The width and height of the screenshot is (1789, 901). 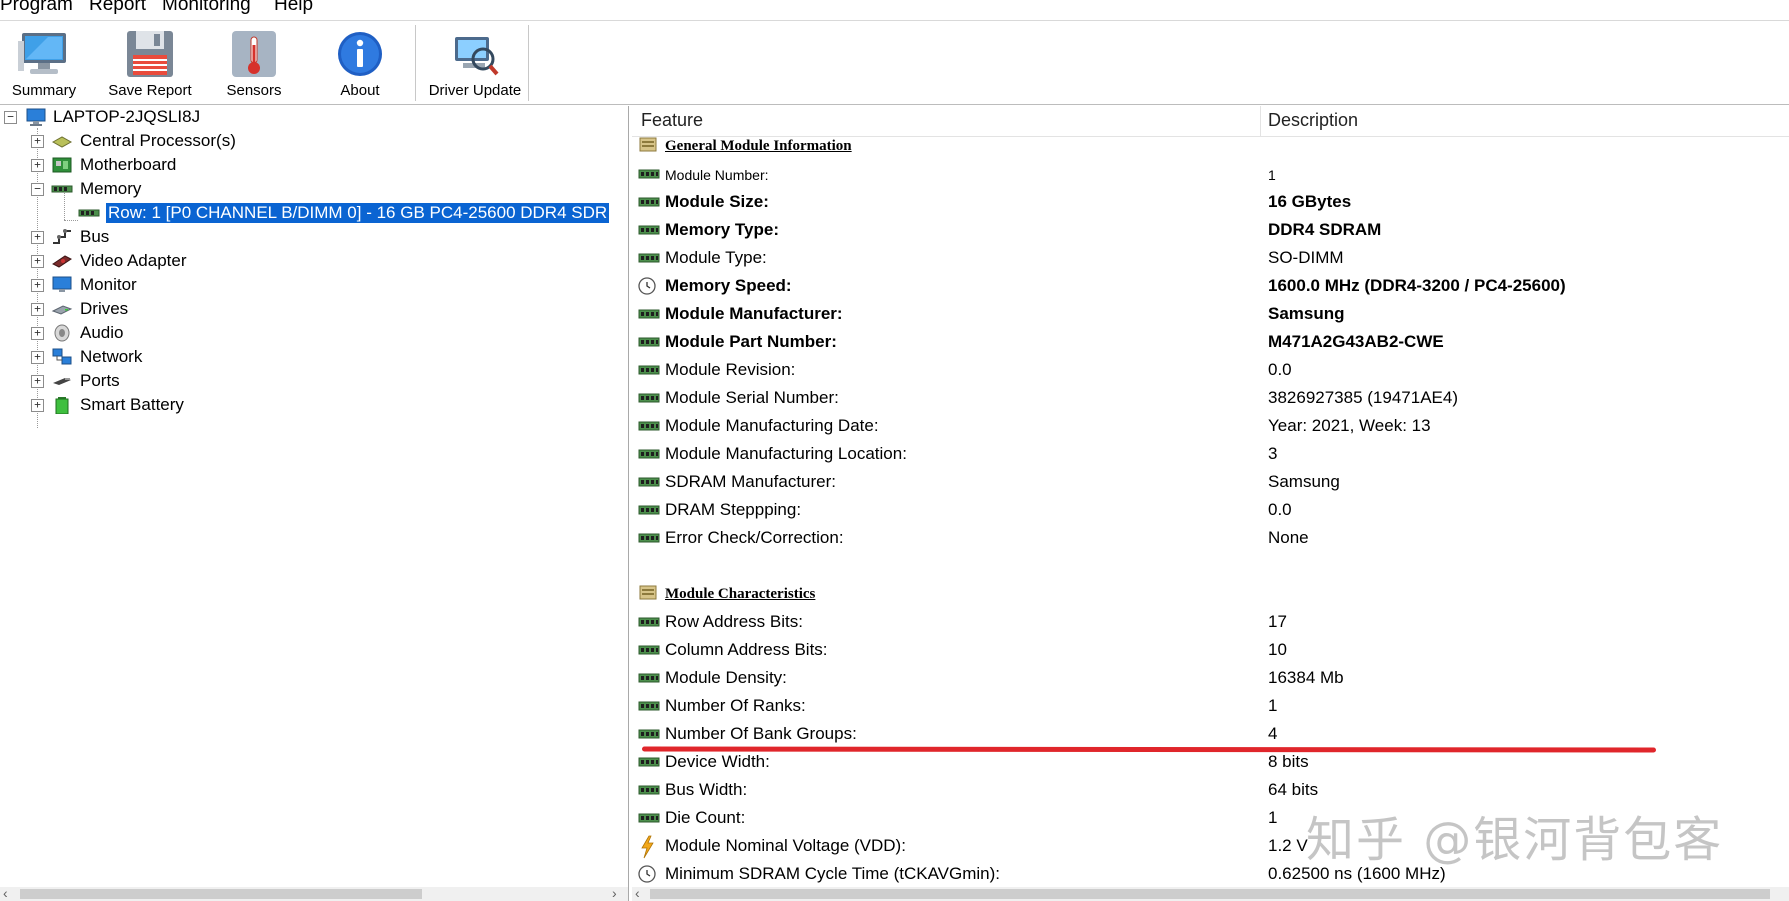 I want to click on scroll-right-icon: ›, so click(x=614, y=893).